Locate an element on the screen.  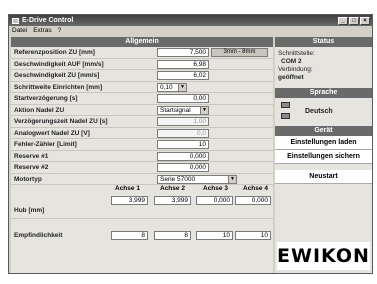
axis-header-3: Achse 3 is located at coordinates (215, 188).